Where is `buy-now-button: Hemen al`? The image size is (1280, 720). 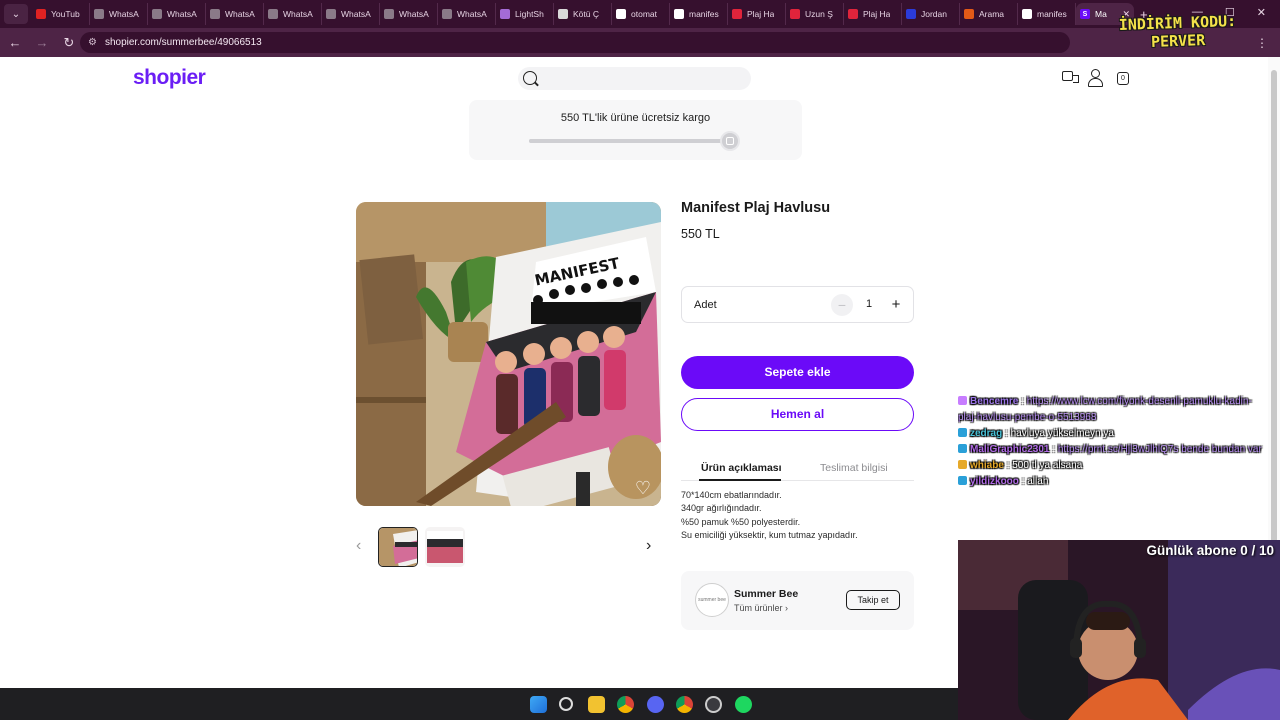 buy-now-button: Hemen al is located at coordinates (797, 414).